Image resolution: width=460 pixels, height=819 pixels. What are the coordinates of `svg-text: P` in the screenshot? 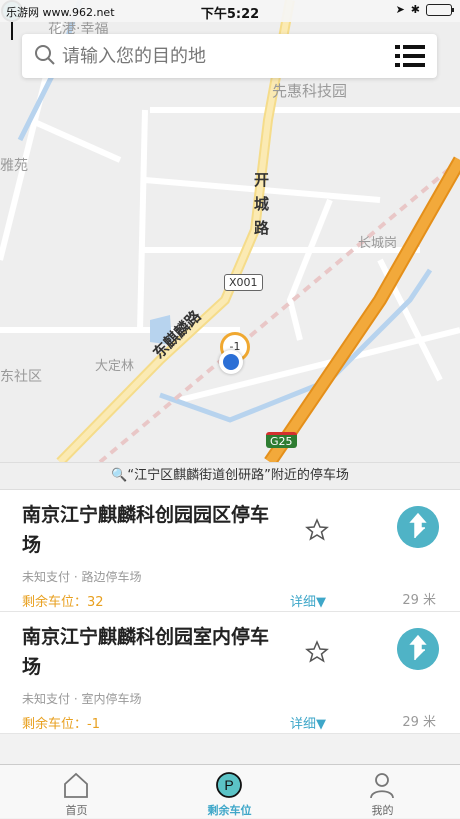 It's located at (228, 785).